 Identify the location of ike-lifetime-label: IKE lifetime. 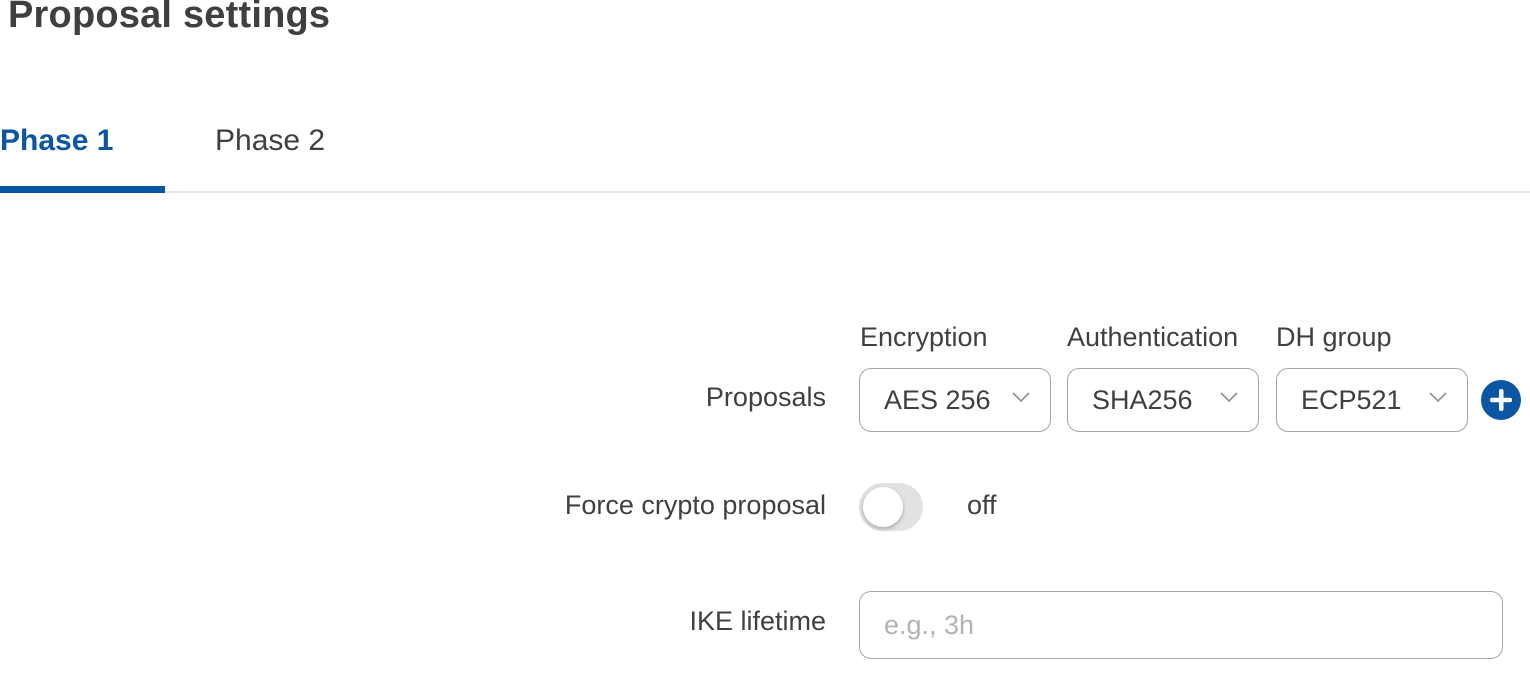
(757, 621).